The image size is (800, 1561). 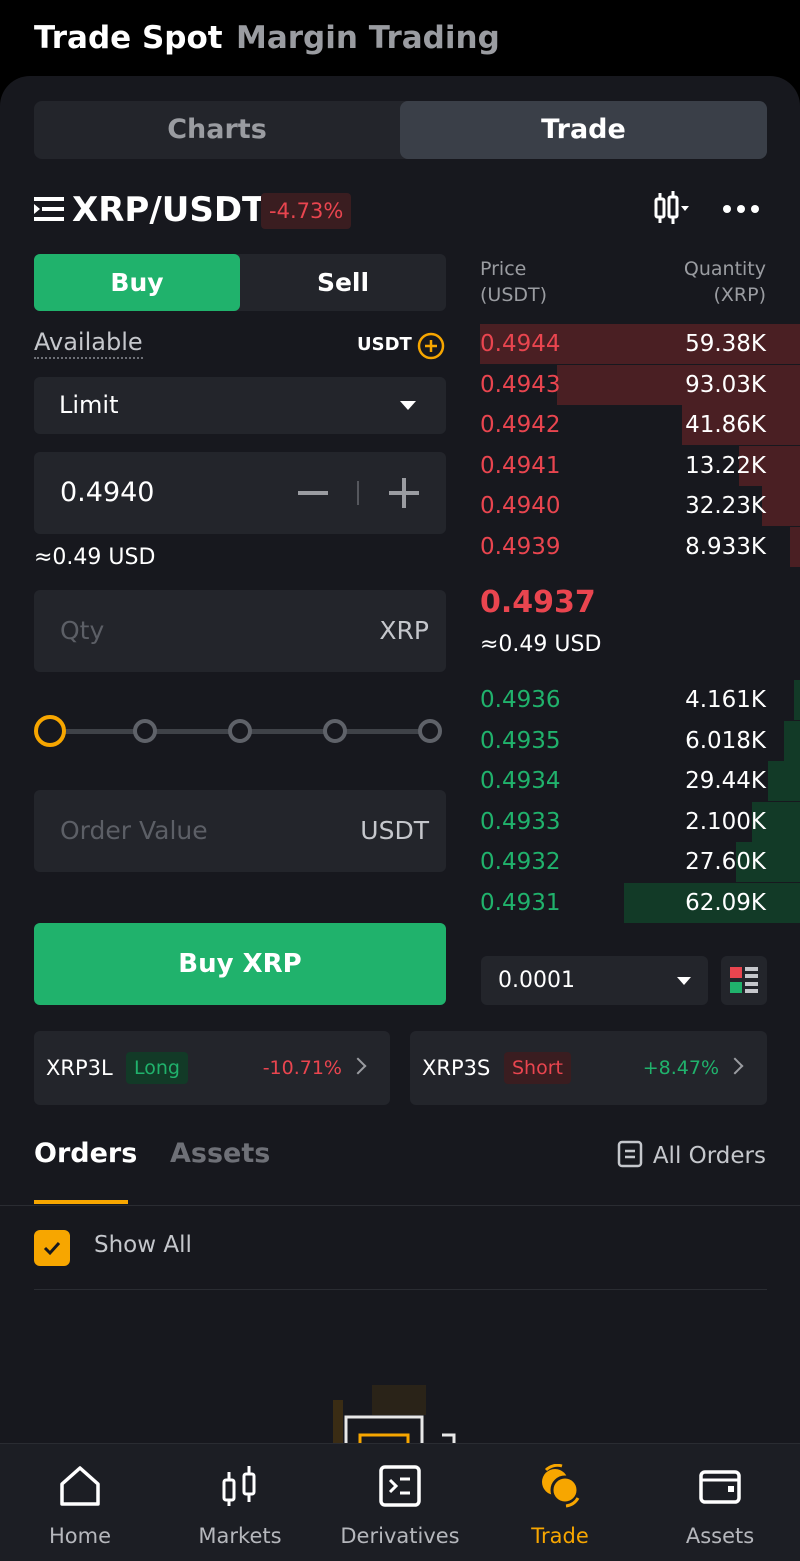 I want to click on pair-change-badge: -4.73%, so click(x=306, y=211).